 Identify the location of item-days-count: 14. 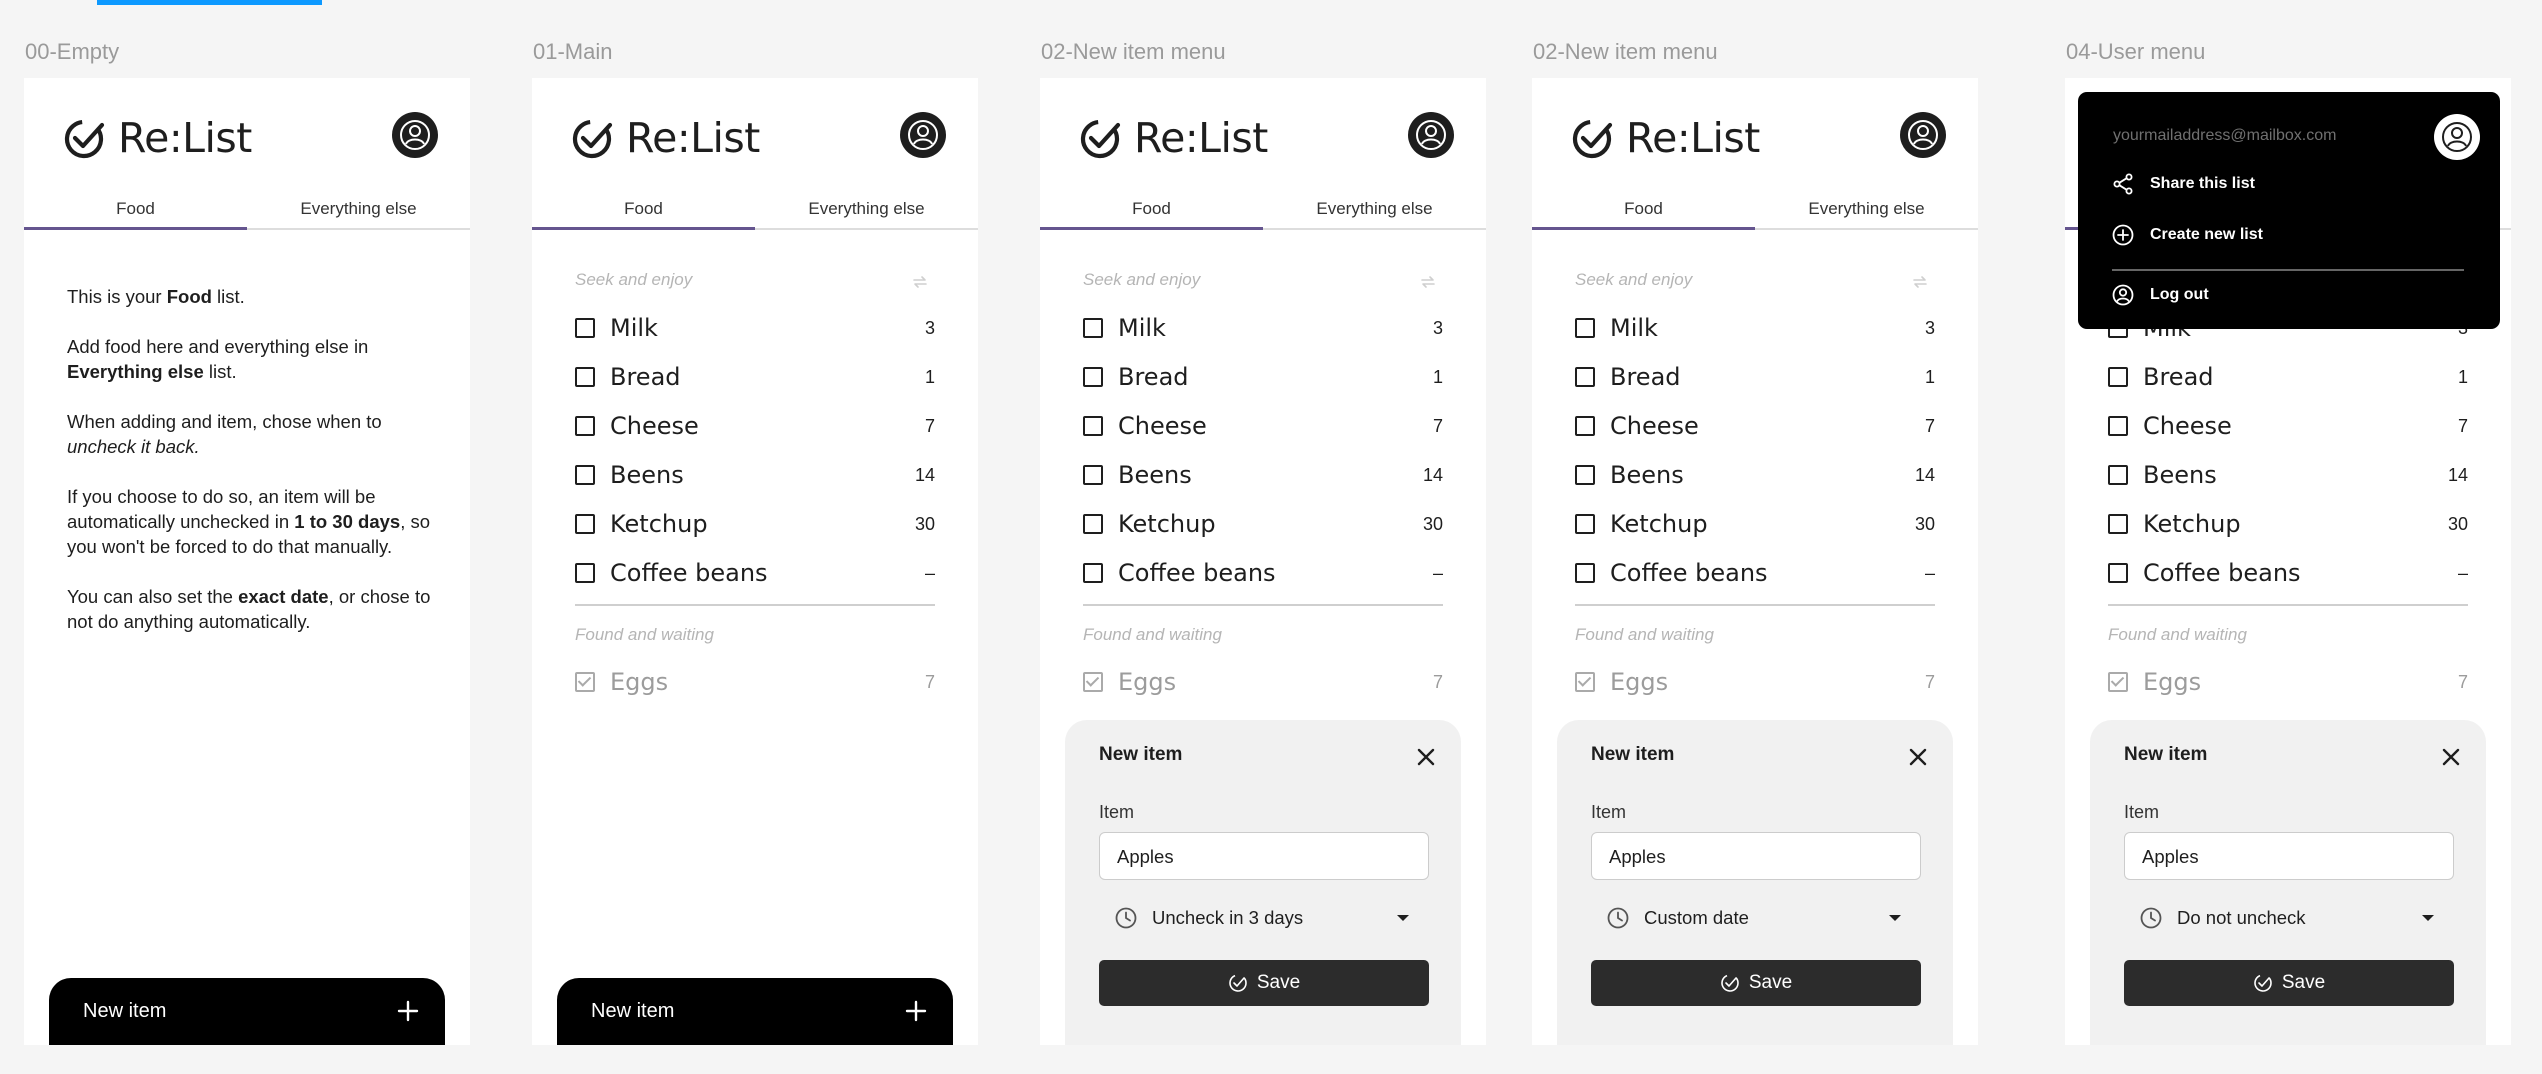
(2457, 474).